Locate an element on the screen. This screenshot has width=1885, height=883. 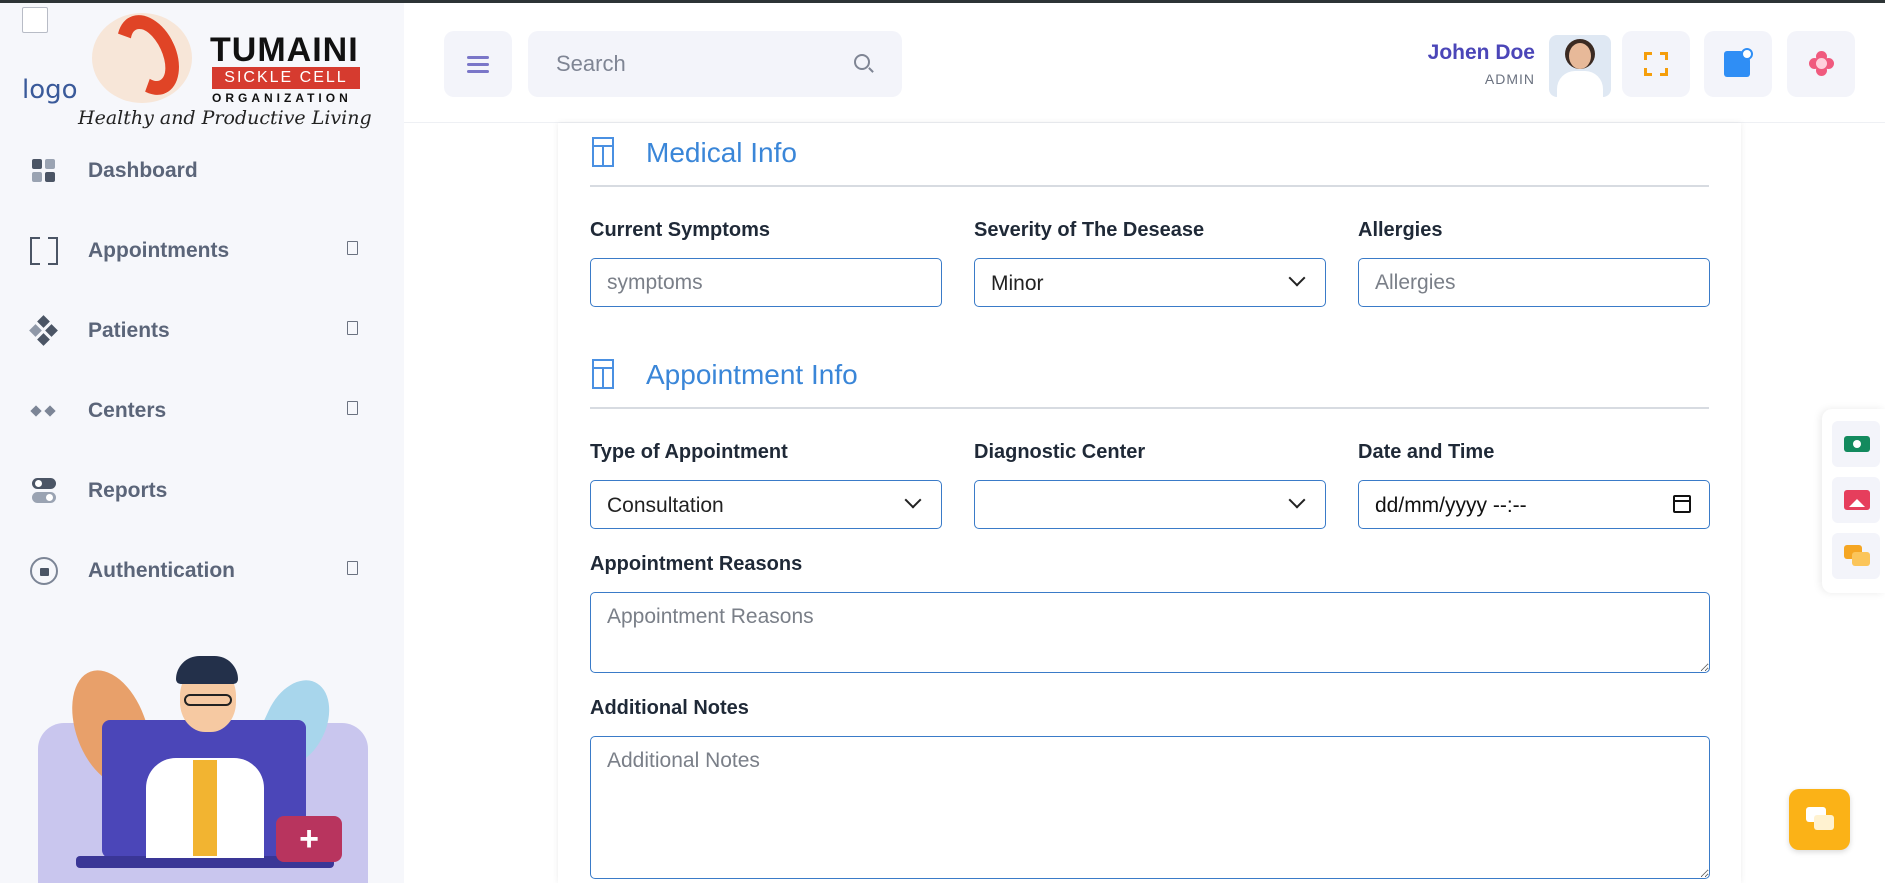
reports-icon is located at coordinates (44, 491).